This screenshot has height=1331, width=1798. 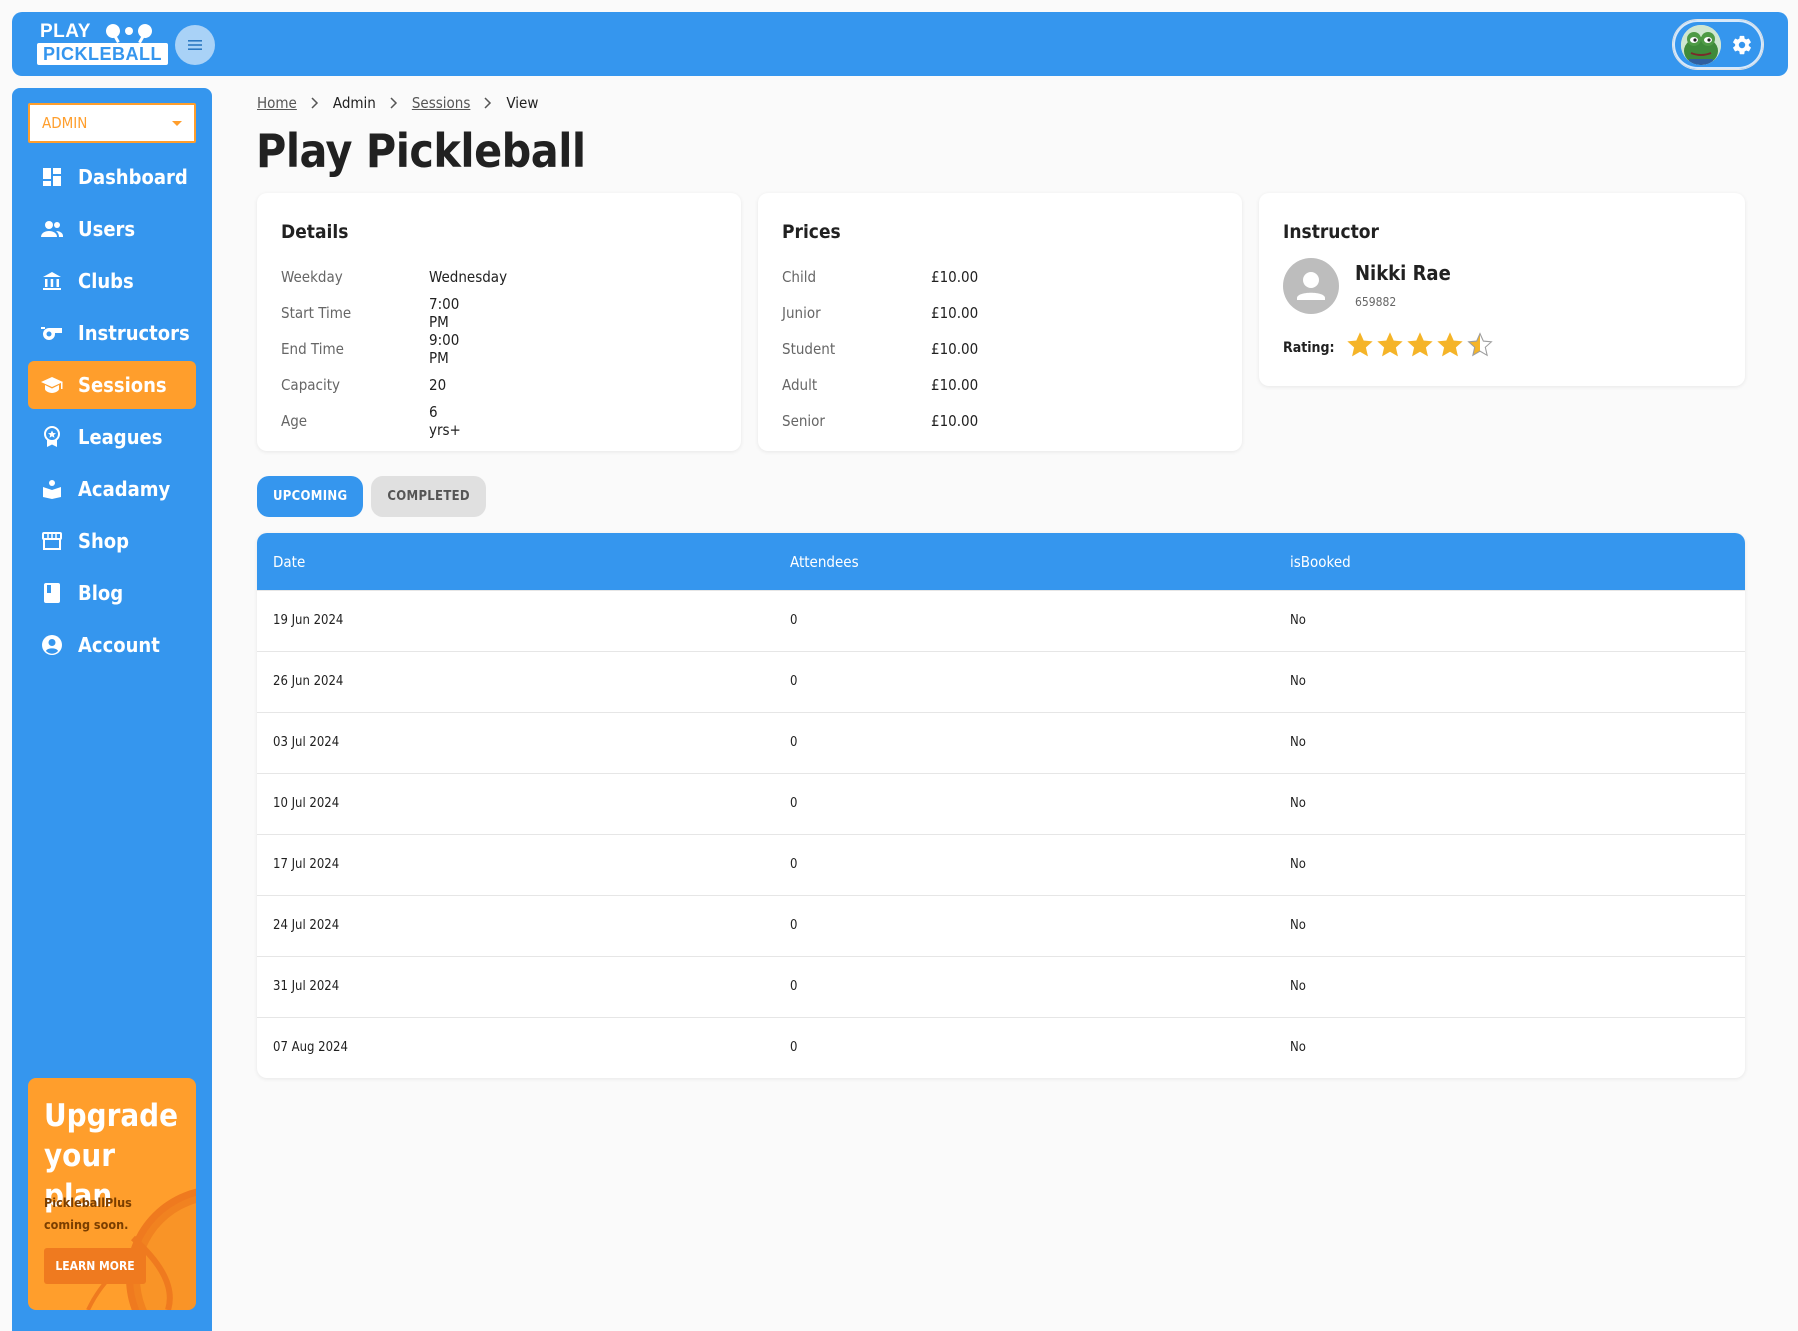 I want to click on details-heading: Details, so click(x=315, y=232).